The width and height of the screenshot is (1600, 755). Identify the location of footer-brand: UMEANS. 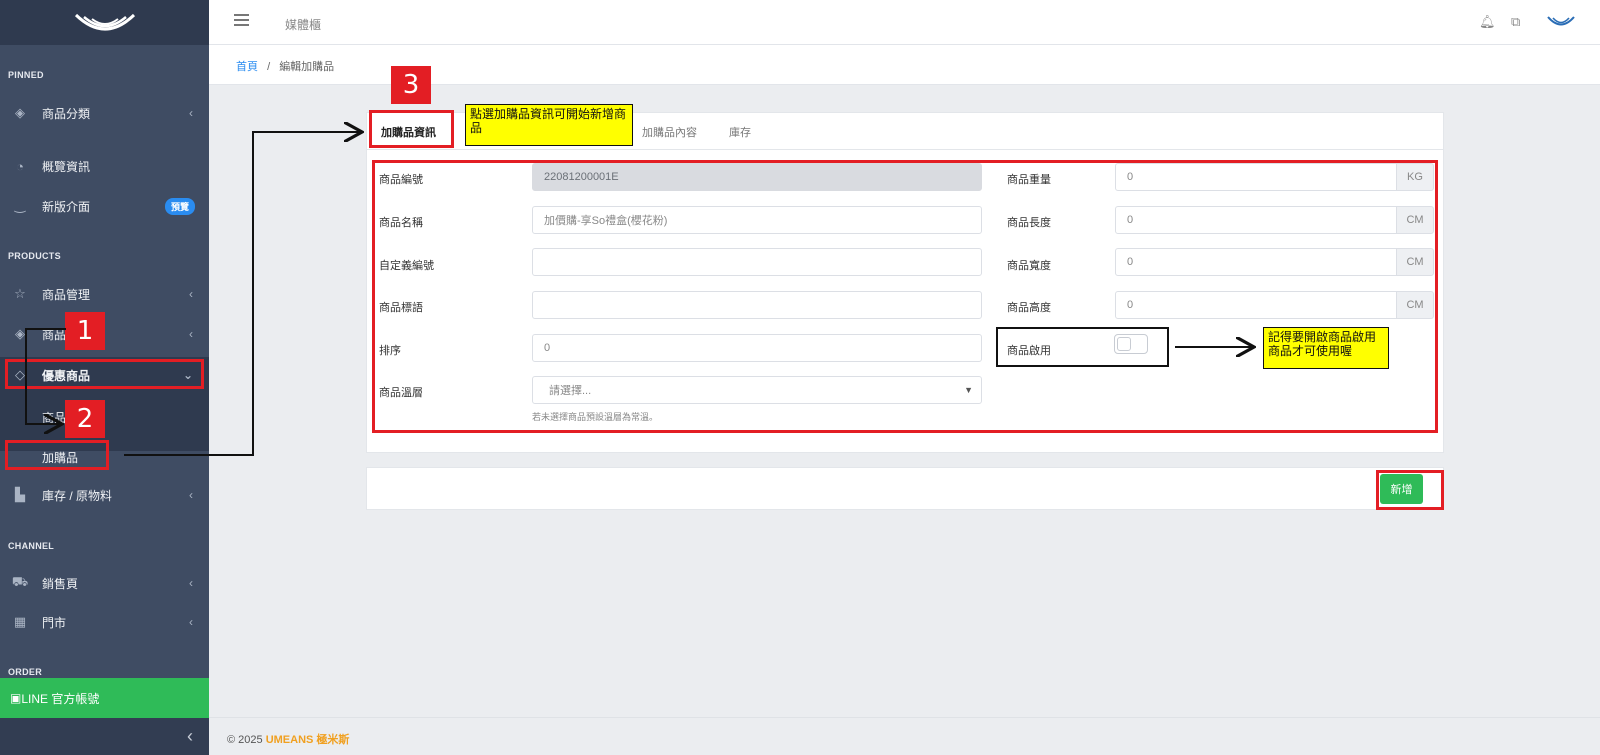
(290, 740).